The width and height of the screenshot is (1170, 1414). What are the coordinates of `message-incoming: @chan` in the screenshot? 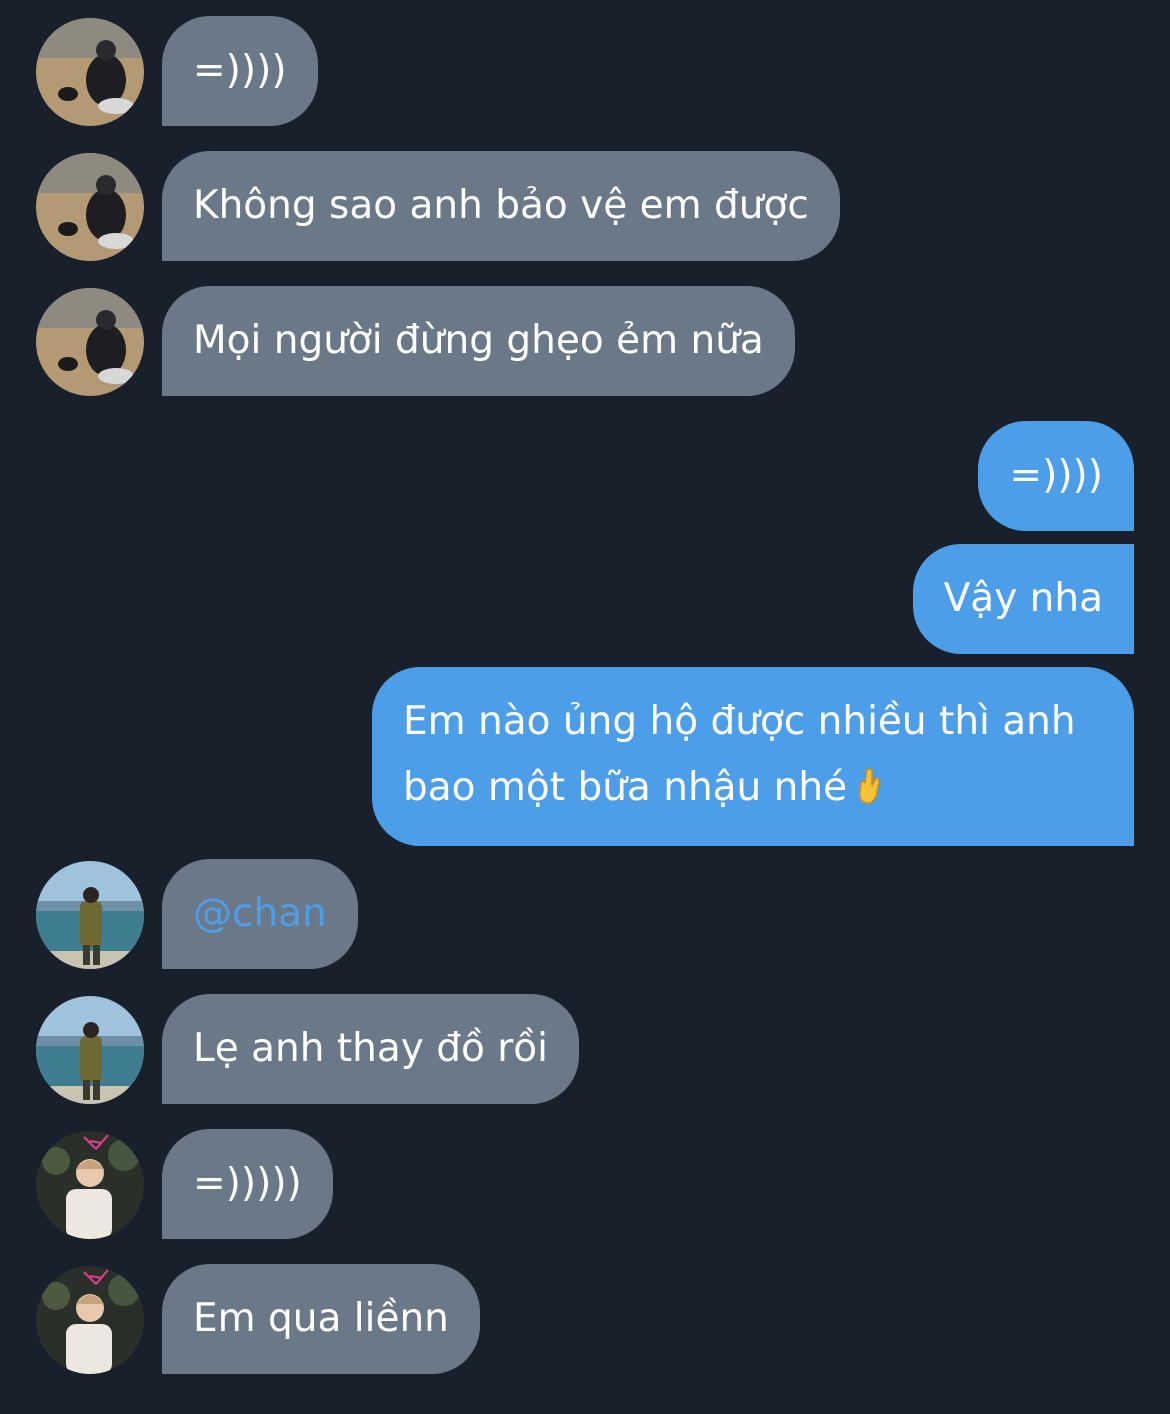 It's located at (585, 914).